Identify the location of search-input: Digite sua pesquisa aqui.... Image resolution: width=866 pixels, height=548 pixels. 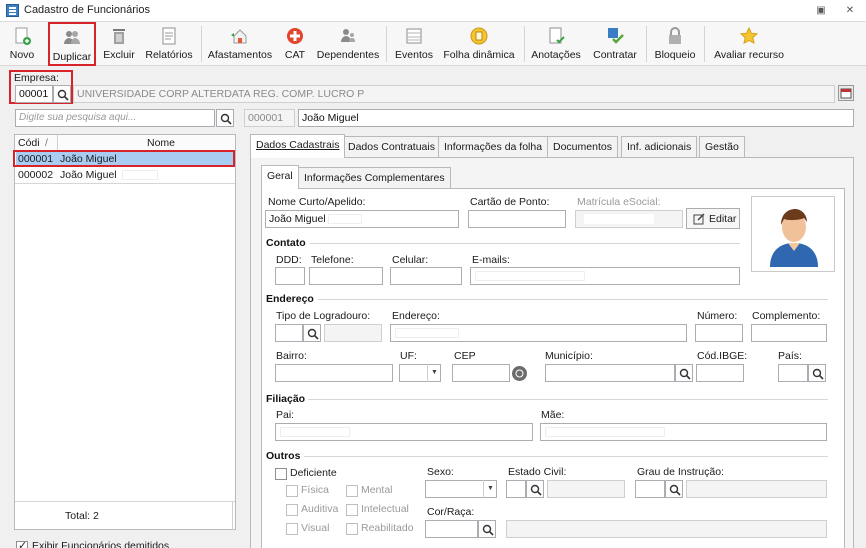
(115, 118).